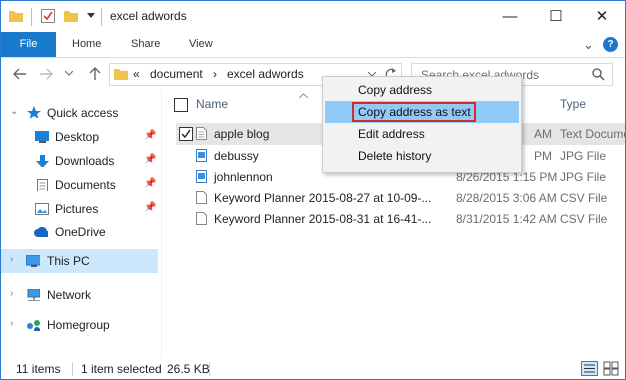  What do you see at coordinates (68, 261) in the screenshot?
I see `nav-label: This PC` at bounding box center [68, 261].